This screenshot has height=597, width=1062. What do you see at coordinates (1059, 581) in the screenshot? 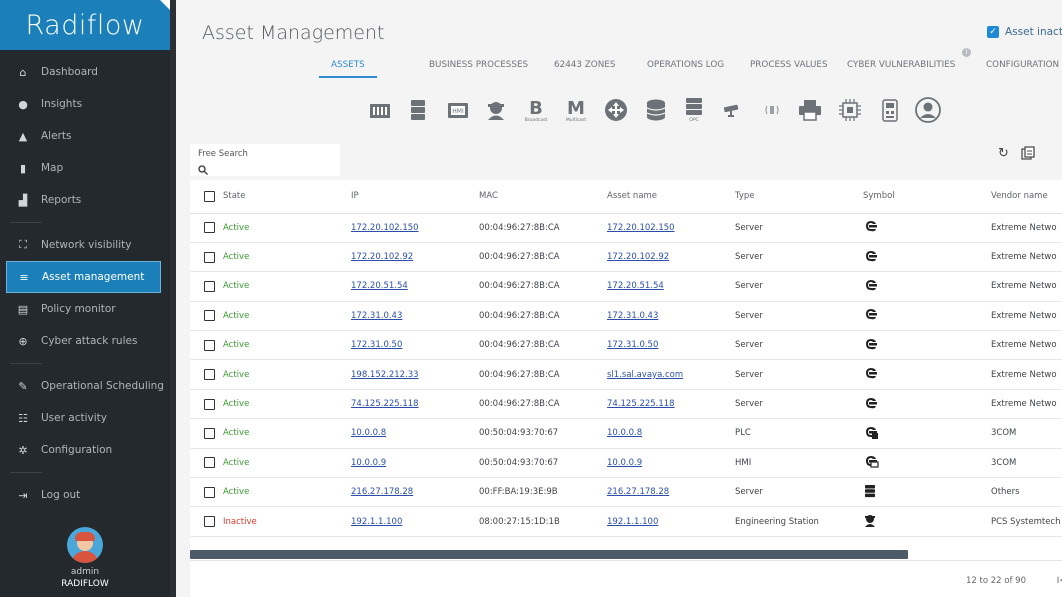
I see `first-page-button: I<` at bounding box center [1059, 581].